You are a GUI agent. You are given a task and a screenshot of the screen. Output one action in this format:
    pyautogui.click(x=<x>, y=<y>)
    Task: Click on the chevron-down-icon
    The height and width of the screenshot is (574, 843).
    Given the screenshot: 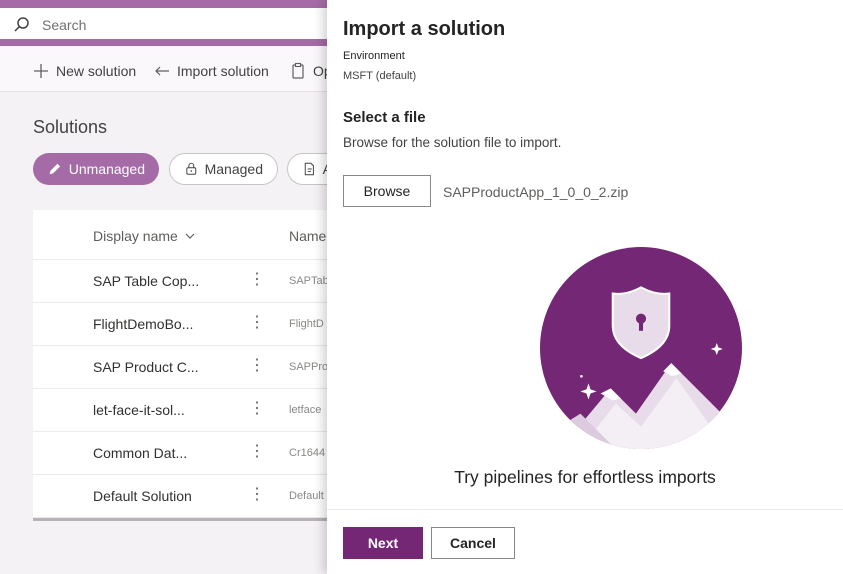 What is the action you would take?
    pyautogui.click(x=190, y=236)
    